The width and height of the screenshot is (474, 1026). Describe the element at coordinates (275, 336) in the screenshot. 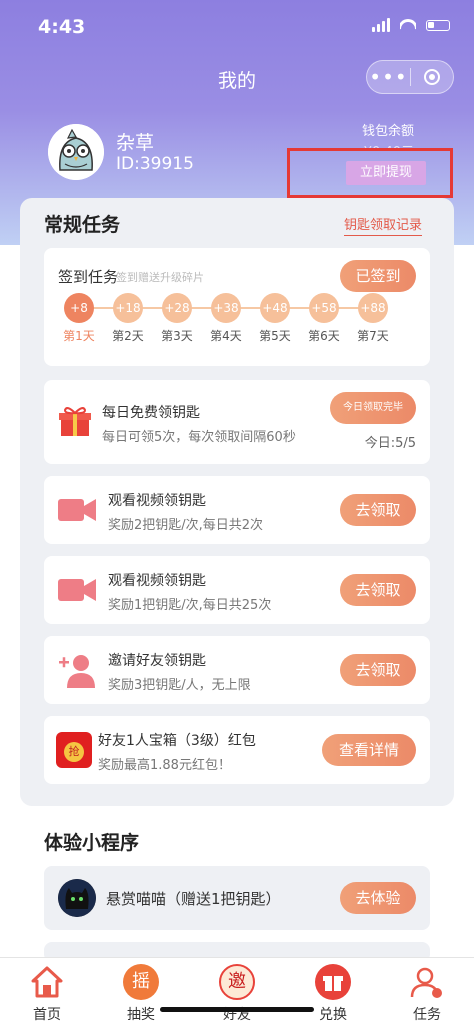

I see `day-label: 第5天` at that location.